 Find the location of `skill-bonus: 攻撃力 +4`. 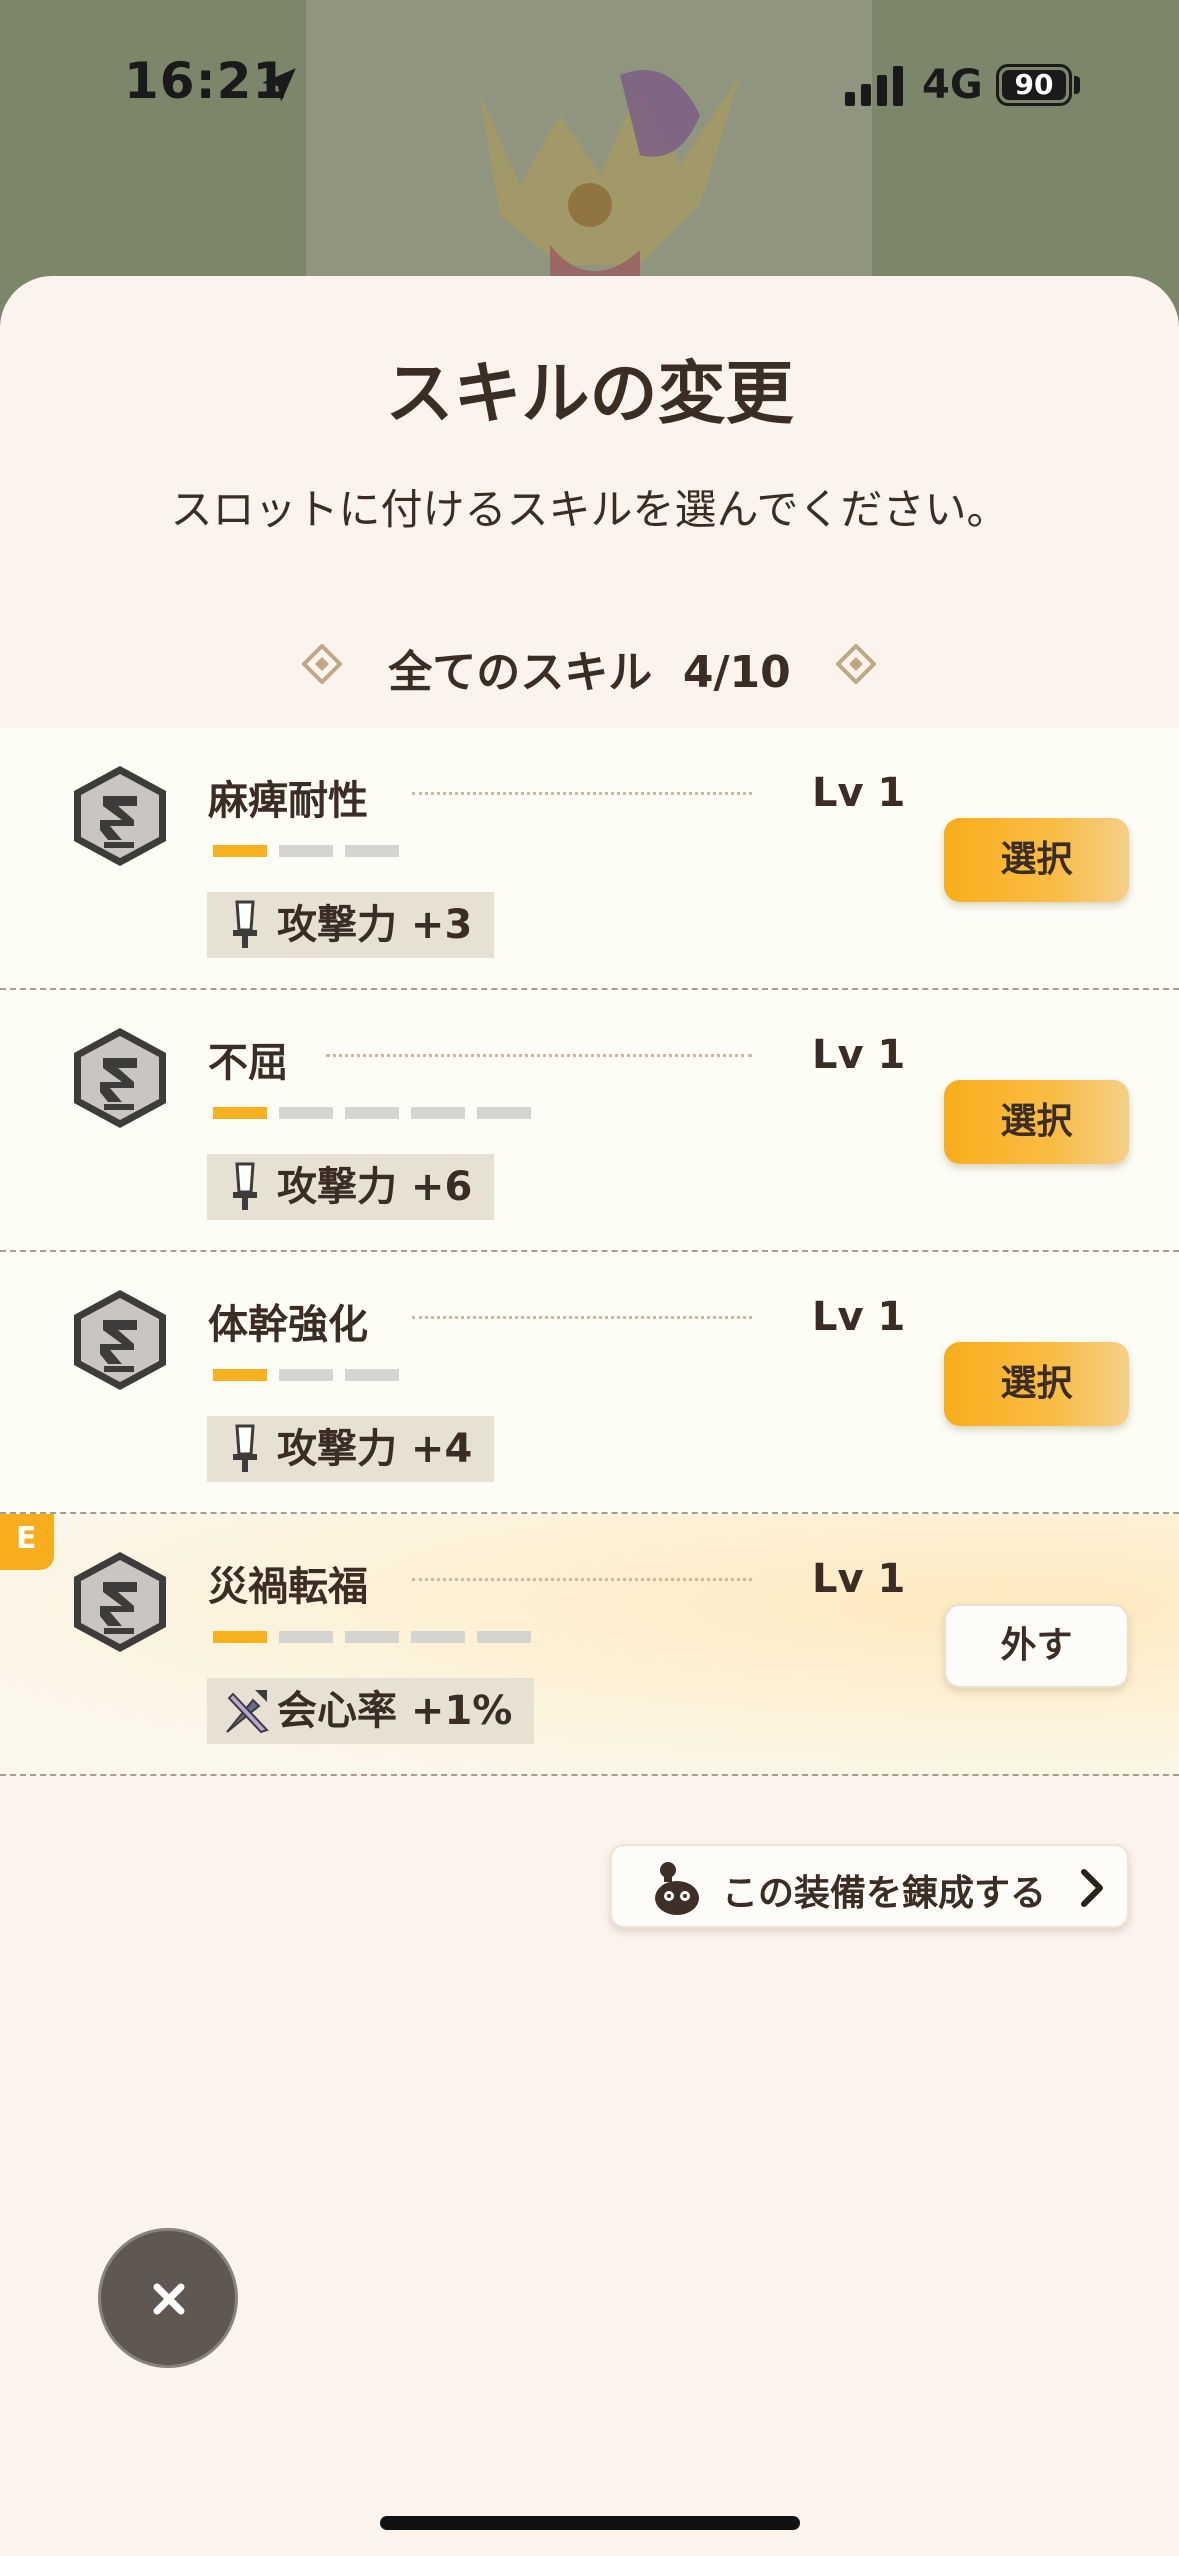

skill-bonus: 攻撃力 +4 is located at coordinates (351, 1449).